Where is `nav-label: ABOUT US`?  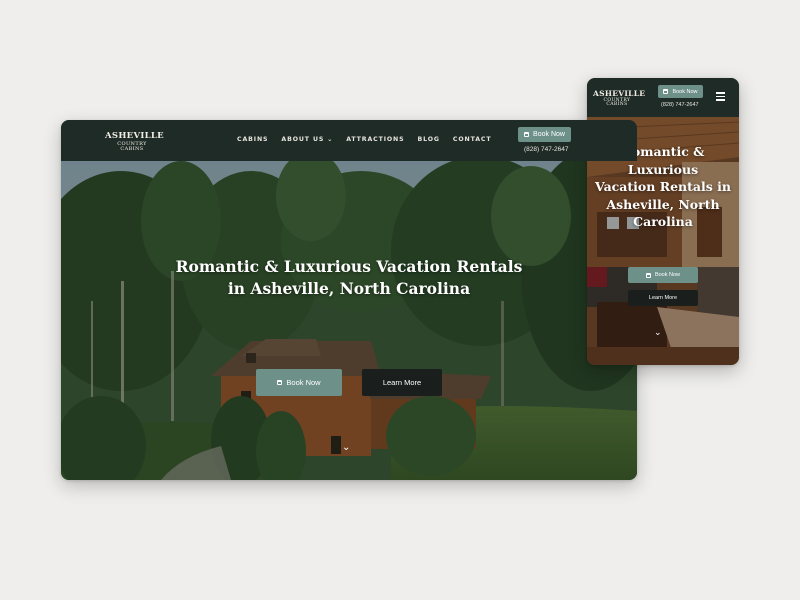 nav-label: ABOUT US is located at coordinates (303, 139).